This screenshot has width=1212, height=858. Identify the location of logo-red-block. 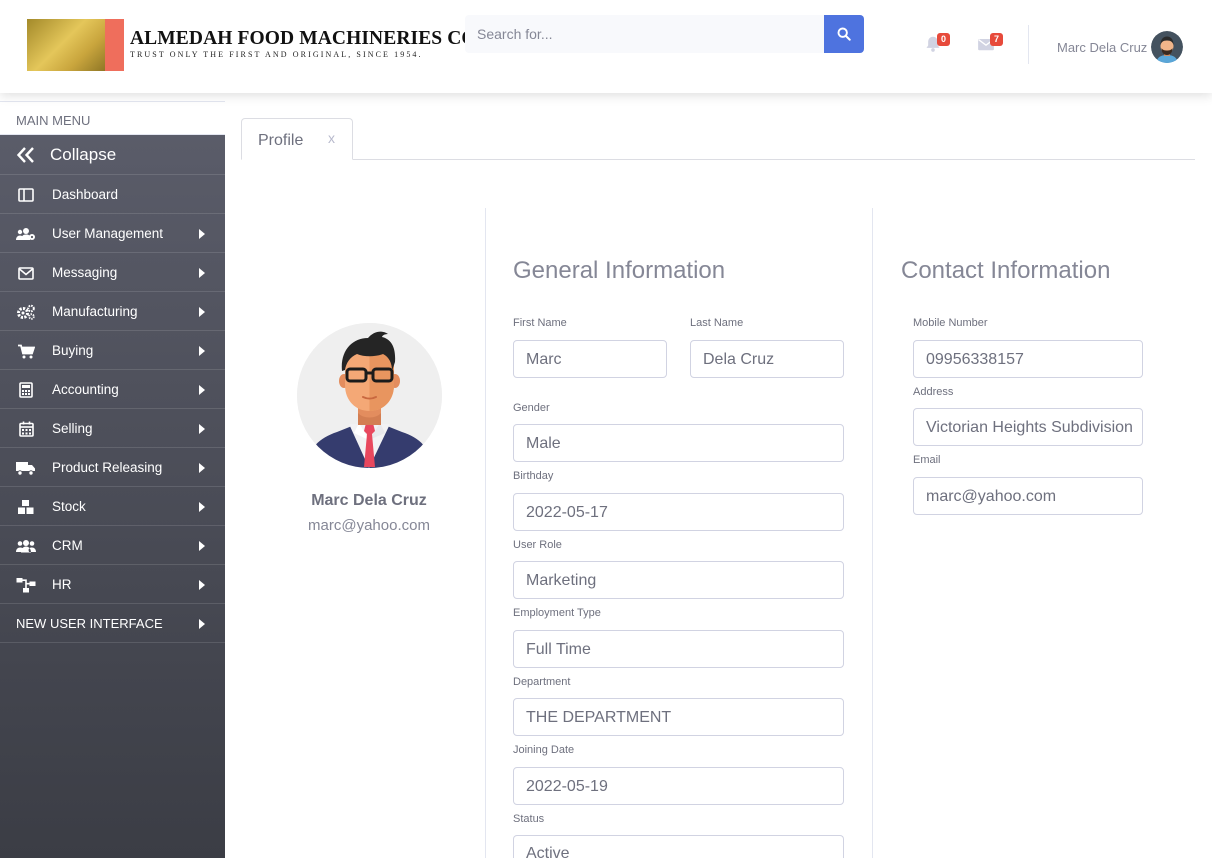
(114, 45).